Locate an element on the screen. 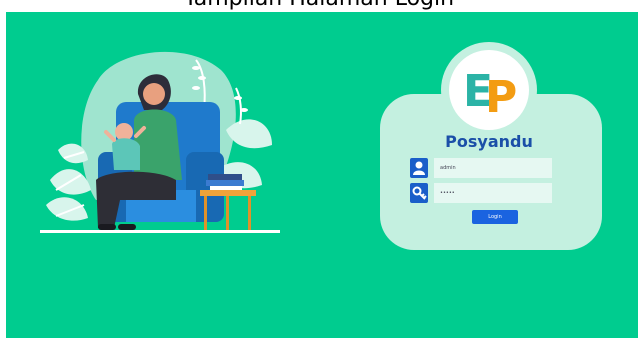 The image size is (638, 338). logo-inner: E P is located at coordinates (489, 90).